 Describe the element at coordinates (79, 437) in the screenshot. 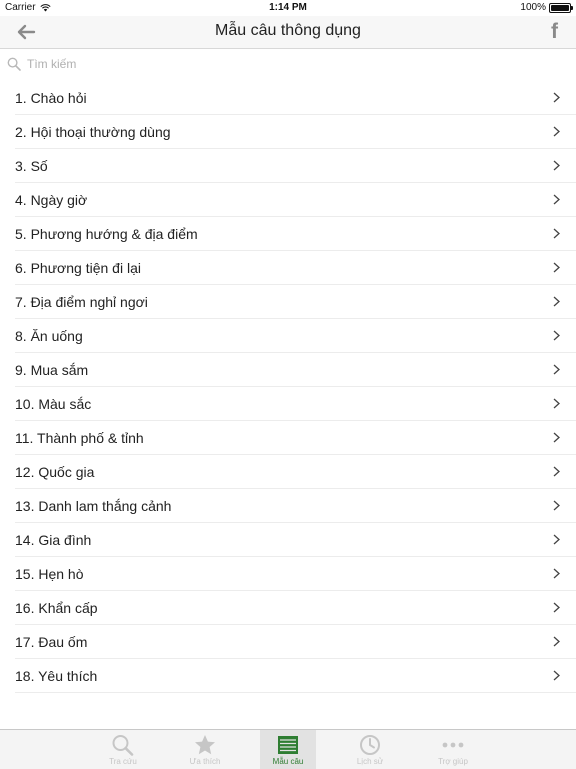

I see `list-item-label: 11. Thành phố & tỉnh` at that location.